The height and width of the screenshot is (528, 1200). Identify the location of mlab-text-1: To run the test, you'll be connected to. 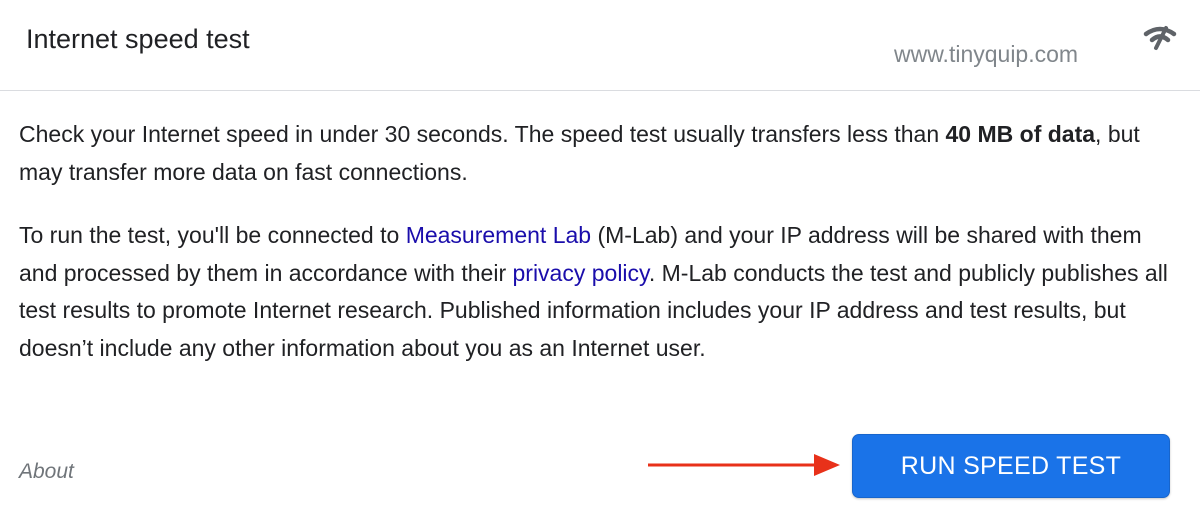
(212, 235).